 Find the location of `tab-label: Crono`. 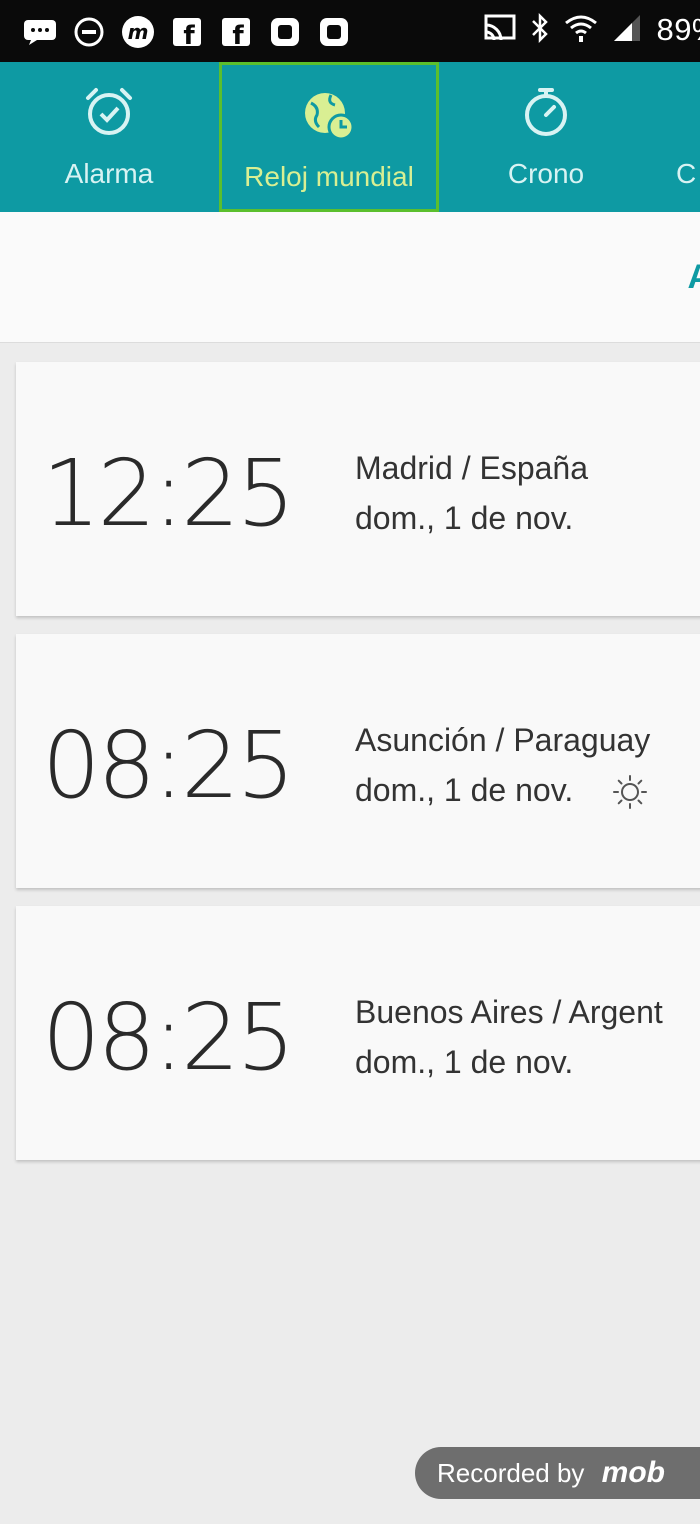

tab-label: Crono is located at coordinates (546, 173).